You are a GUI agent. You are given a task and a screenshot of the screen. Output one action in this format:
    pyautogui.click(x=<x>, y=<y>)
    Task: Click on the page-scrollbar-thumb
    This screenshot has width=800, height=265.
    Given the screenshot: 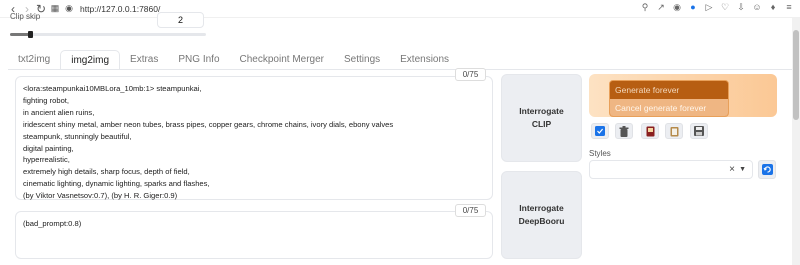 What is the action you would take?
    pyautogui.click(x=796, y=75)
    